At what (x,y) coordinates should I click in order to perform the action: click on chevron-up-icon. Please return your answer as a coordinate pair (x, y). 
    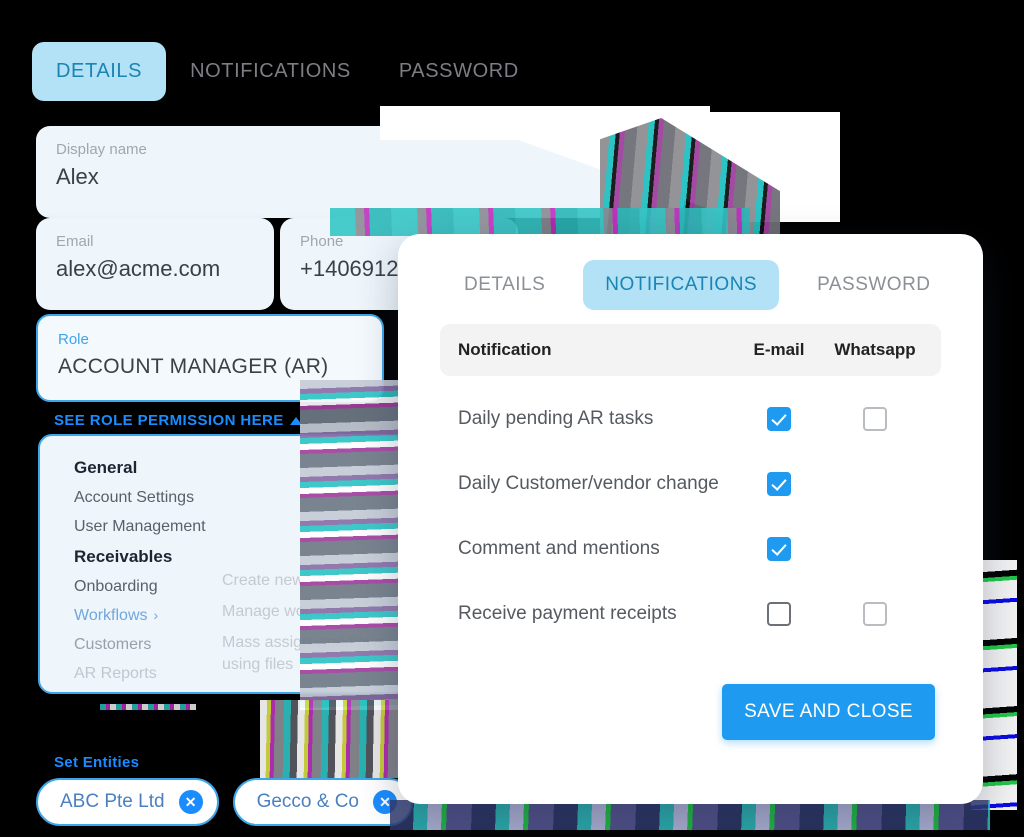
    Looking at the image, I should click on (295, 420).